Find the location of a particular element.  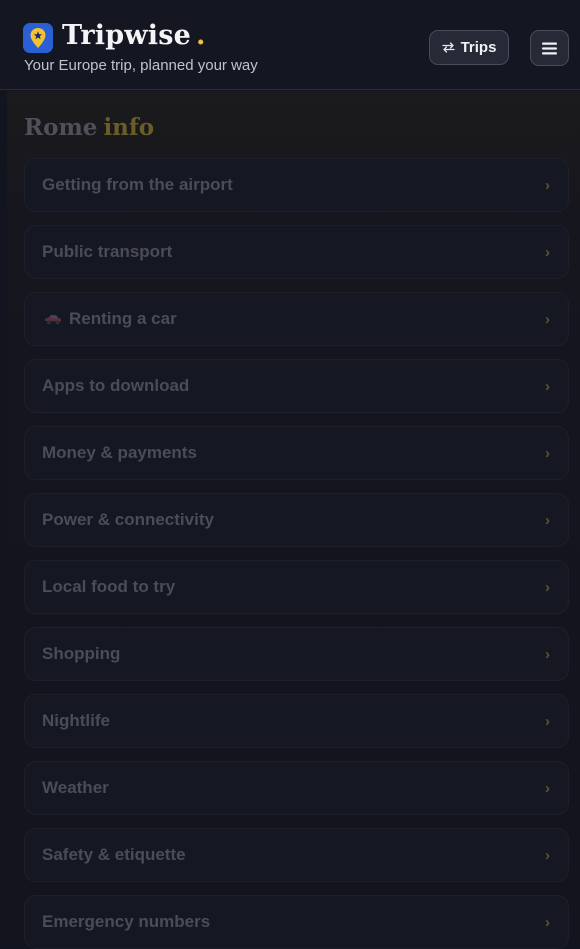

info-row-safety: Safety & etiquette › is located at coordinates (296, 855).